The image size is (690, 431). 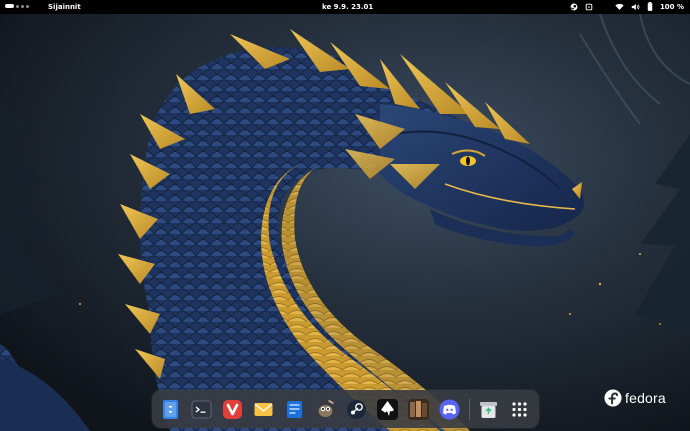 I want to click on fedora-logo-text: fedora, so click(x=645, y=398).